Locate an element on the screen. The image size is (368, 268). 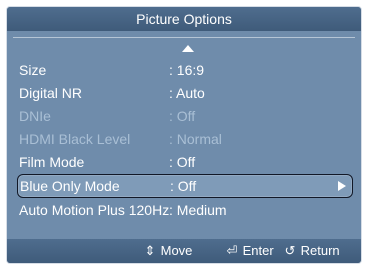
move-hint: ⇕ Move is located at coordinates (168, 251).